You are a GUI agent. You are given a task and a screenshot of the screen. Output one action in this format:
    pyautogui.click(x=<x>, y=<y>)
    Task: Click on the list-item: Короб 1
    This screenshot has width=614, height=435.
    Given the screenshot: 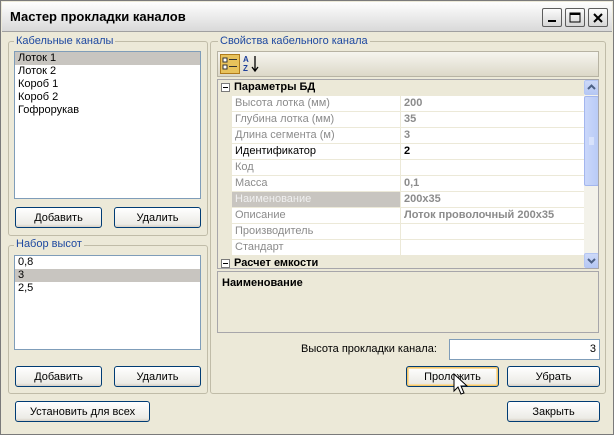 What is the action you would take?
    pyautogui.click(x=107, y=84)
    